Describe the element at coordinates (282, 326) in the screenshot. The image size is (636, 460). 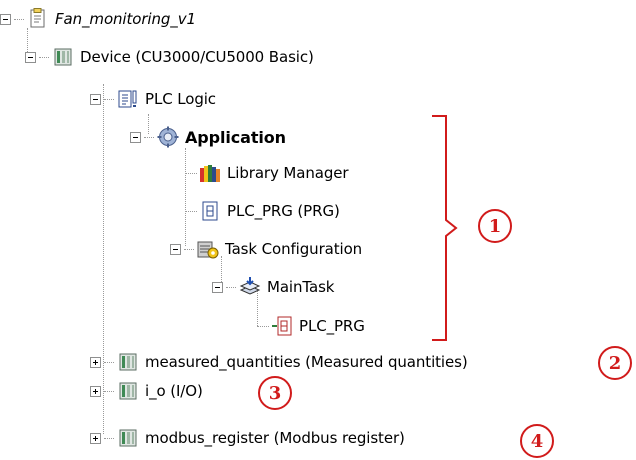
I see `program-call-icon` at that location.